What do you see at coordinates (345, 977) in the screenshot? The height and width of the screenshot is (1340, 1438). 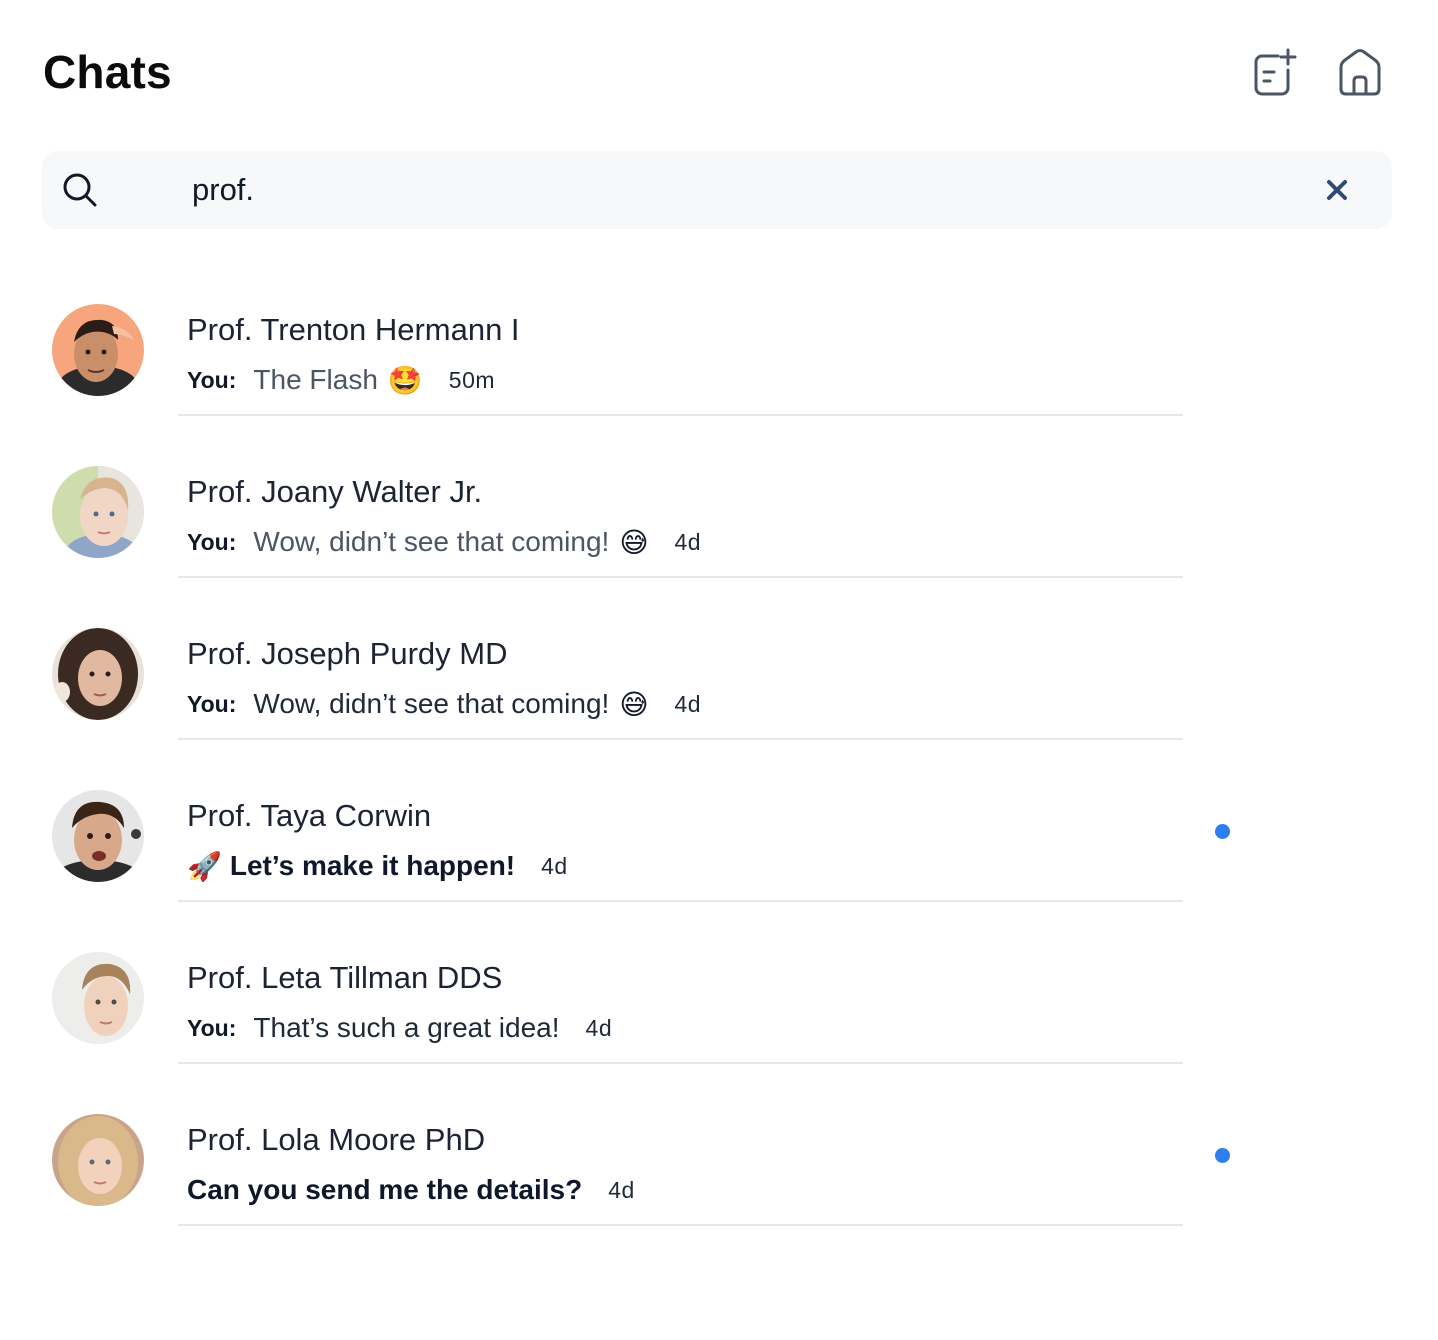 I see `chat-name: Prof. Leta Tillman DDS` at bounding box center [345, 977].